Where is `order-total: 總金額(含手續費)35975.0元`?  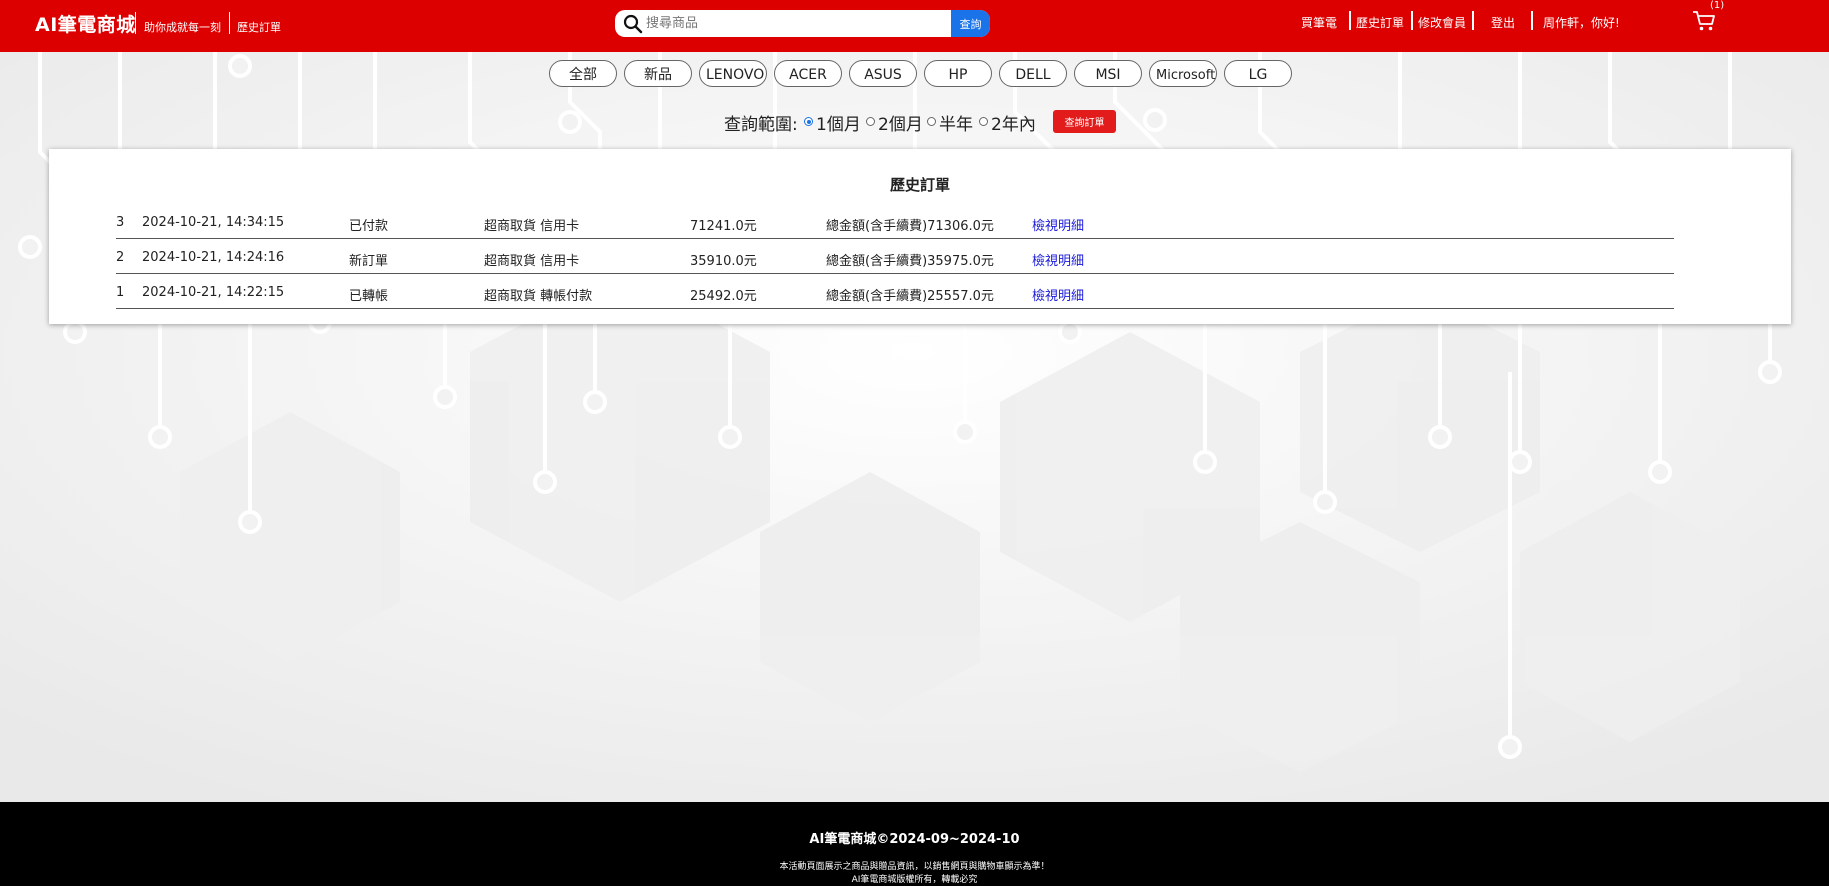 order-total: 總金額(含手續費)35975.0元 is located at coordinates (910, 261).